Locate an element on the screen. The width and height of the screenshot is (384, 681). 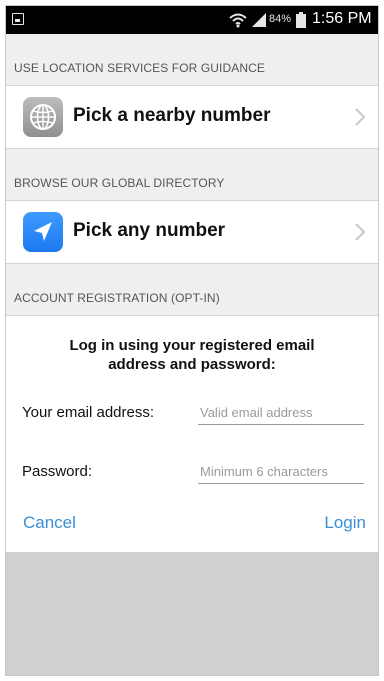
section-header-label: USE LOCATION SERVICES FOR GUIDANCE is located at coordinates (139, 68).